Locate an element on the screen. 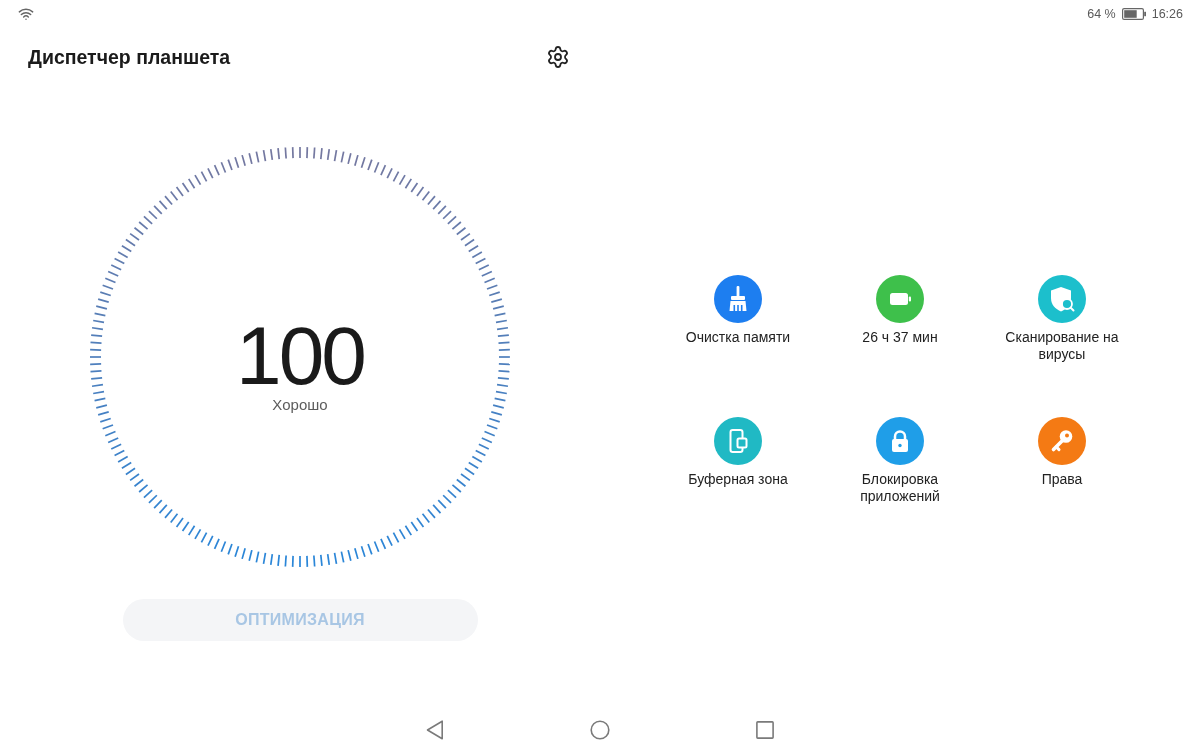 Image resolution: width=1200 pixels, height=750 pixels. clock-time: 16:26 is located at coordinates (1167, 14).